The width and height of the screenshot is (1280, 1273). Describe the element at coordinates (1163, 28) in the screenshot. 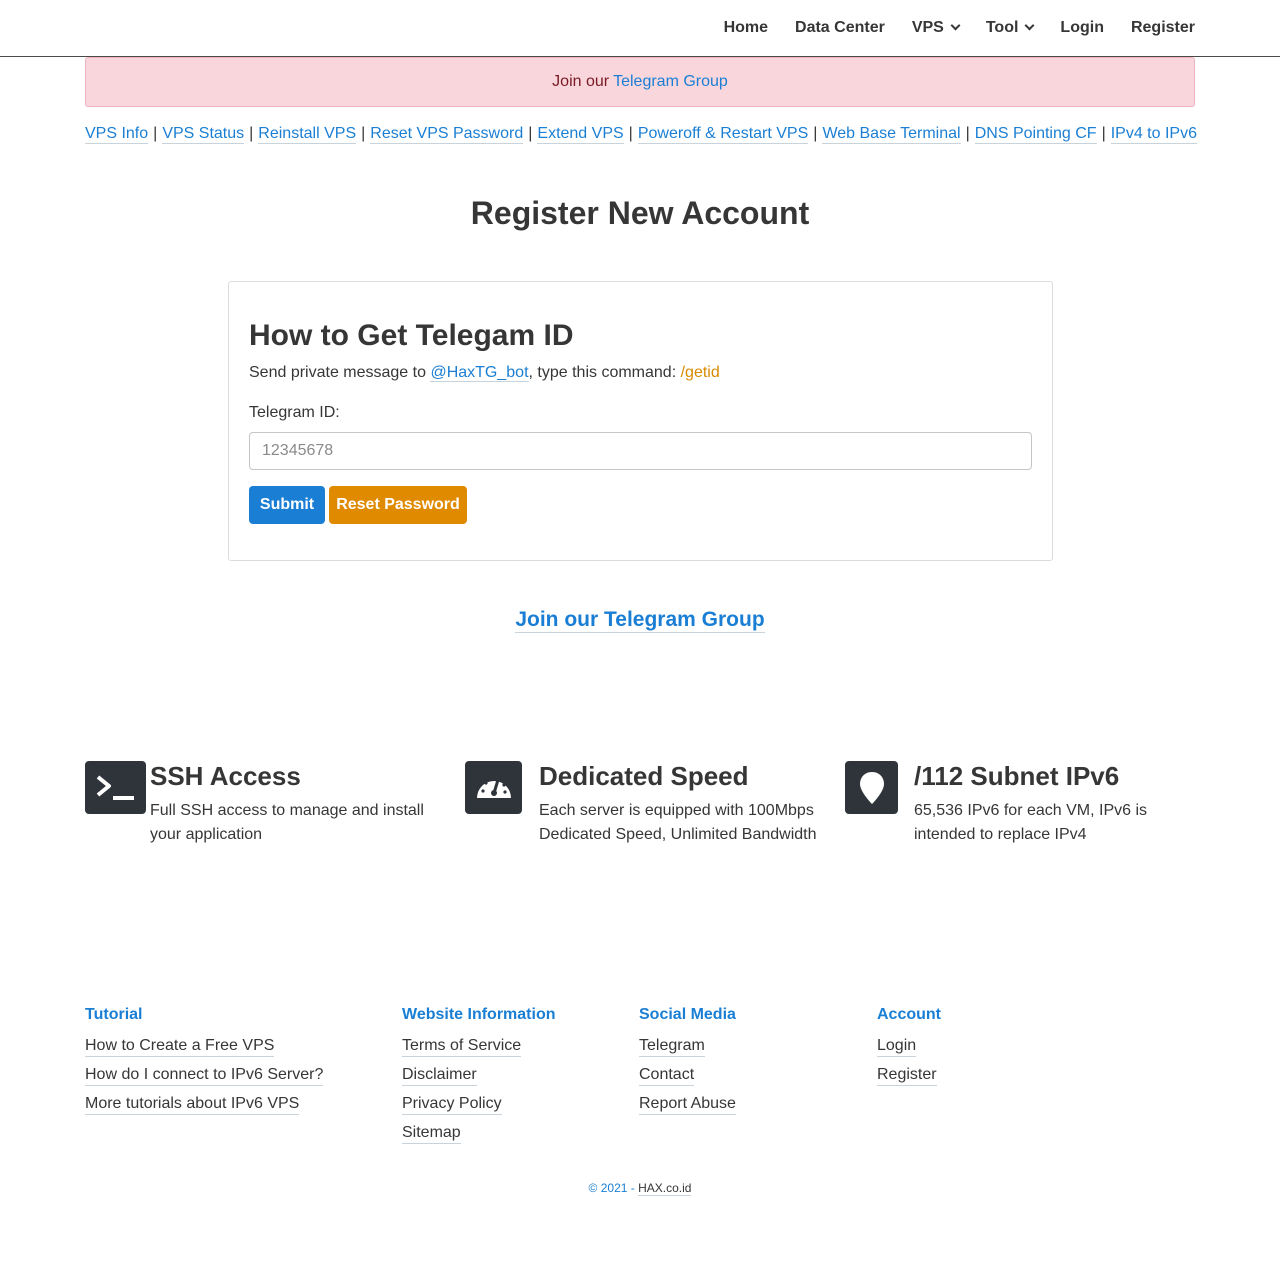

I see `nav-register: Register` at that location.